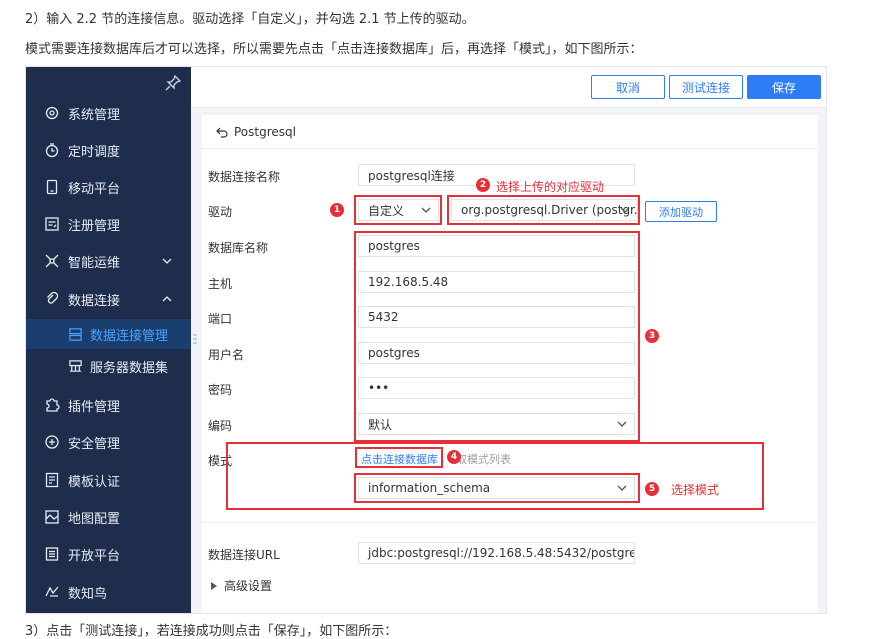  What do you see at coordinates (94, 482) in the screenshot?
I see `sidebar-item-label: 模板认证` at bounding box center [94, 482].